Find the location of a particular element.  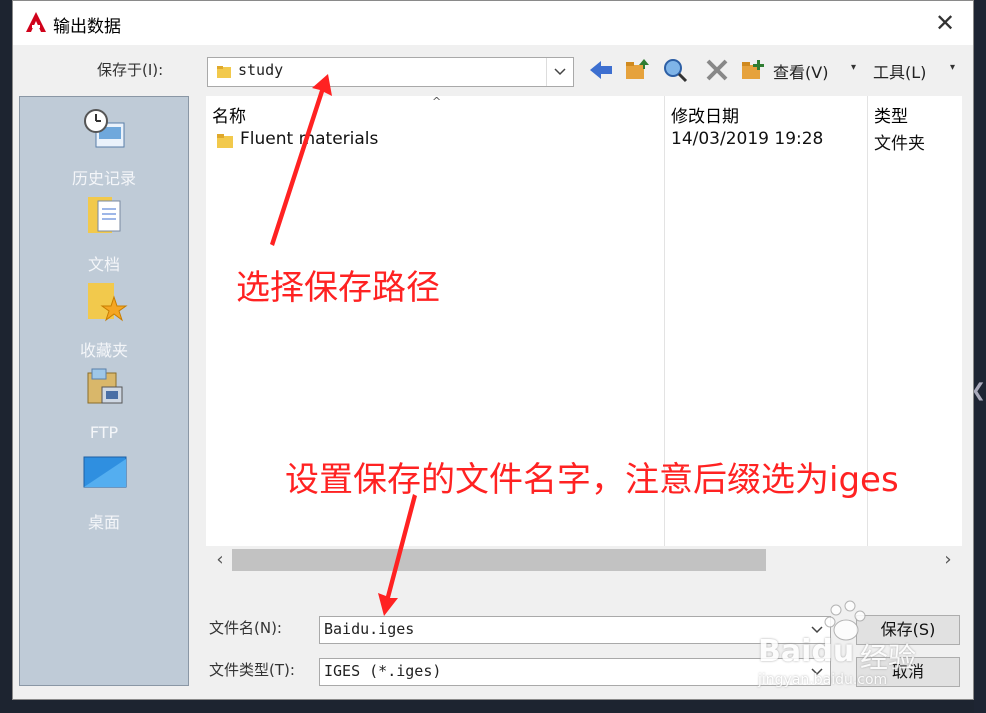

place-desktop: 桌面 is located at coordinates (104, 494).